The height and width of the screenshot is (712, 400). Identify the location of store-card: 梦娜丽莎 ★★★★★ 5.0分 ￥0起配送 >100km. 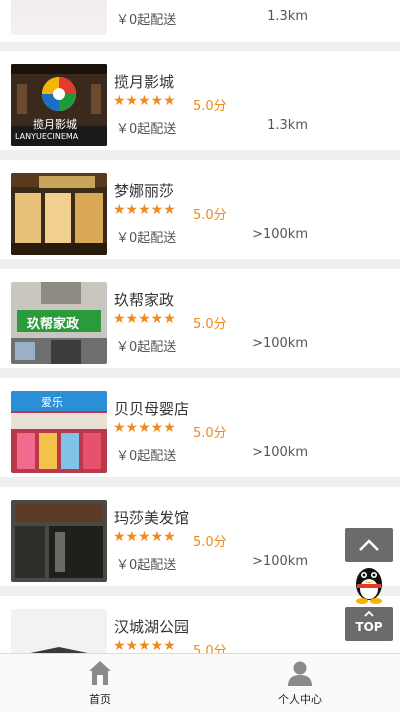
(200, 209).